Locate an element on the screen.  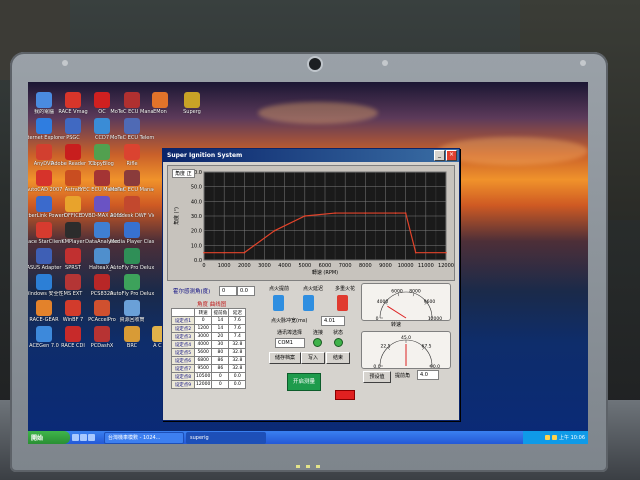
table-cell: 7.4 is located at coordinates (237, 336).